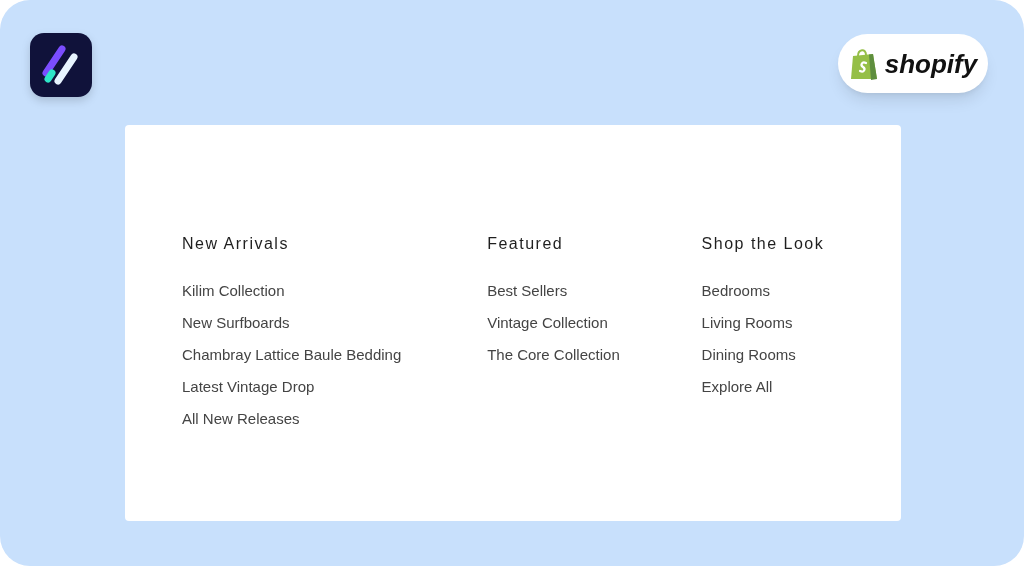 The width and height of the screenshot is (1024, 566). What do you see at coordinates (735, 291) in the screenshot?
I see `menu-link: Bedrooms` at bounding box center [735, 291].